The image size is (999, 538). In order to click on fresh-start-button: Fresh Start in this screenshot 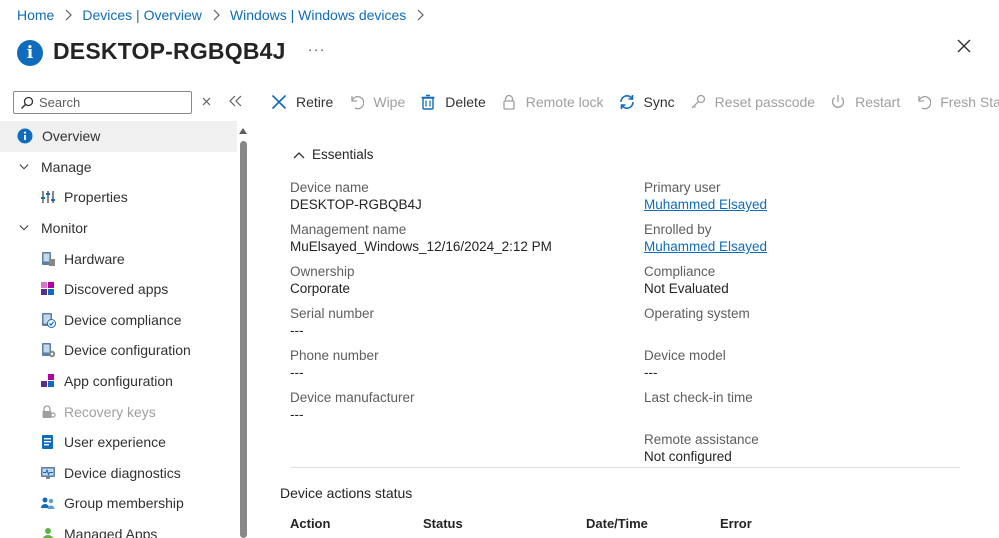, I will do `click(956, 102)`.